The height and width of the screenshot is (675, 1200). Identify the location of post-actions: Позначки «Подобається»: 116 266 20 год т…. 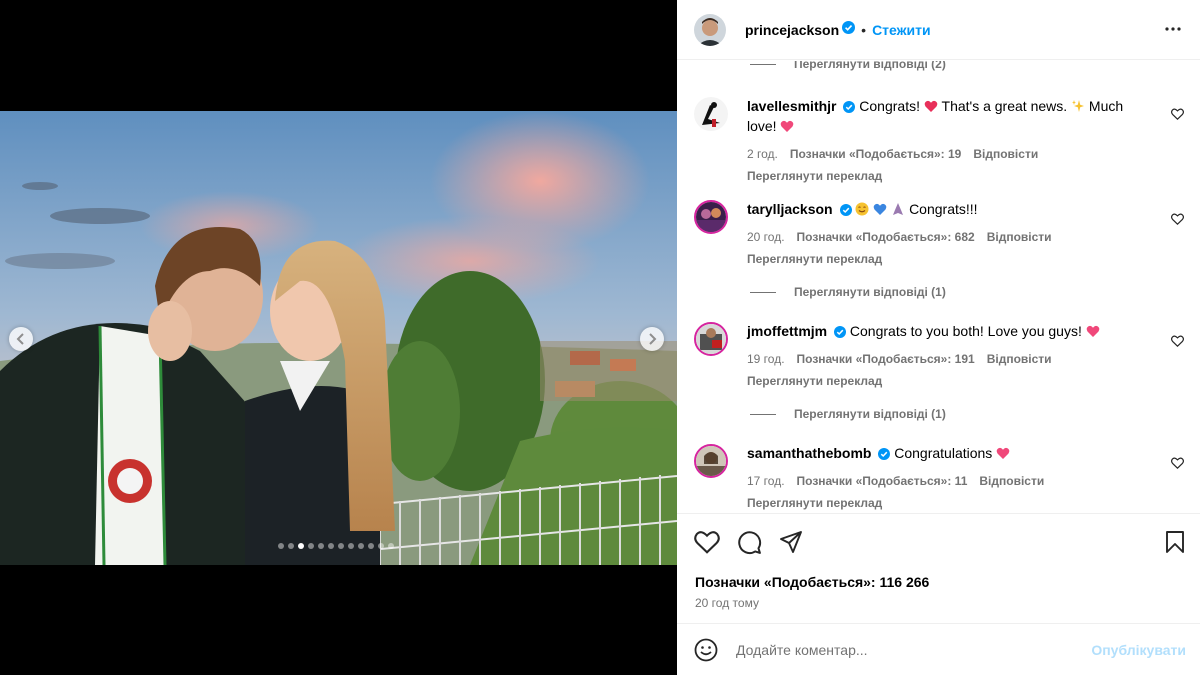
(938, 568).